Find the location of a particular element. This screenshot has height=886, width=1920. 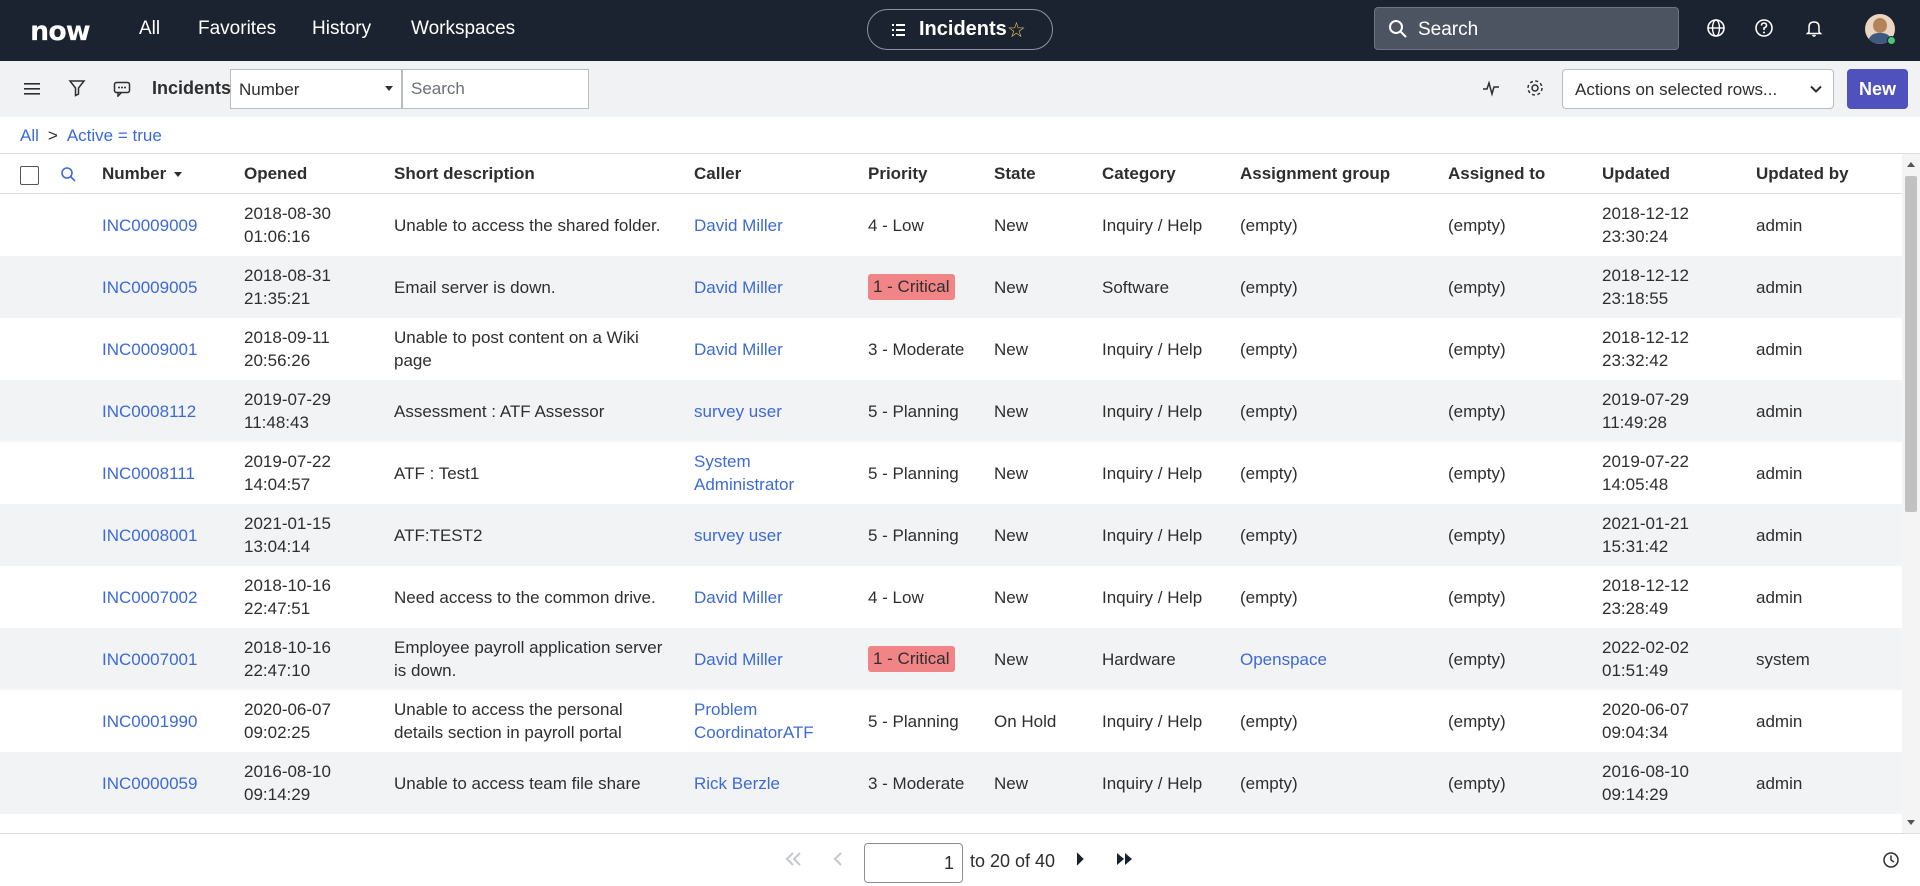

cell-state: New is located at coordinates (1047, 783).